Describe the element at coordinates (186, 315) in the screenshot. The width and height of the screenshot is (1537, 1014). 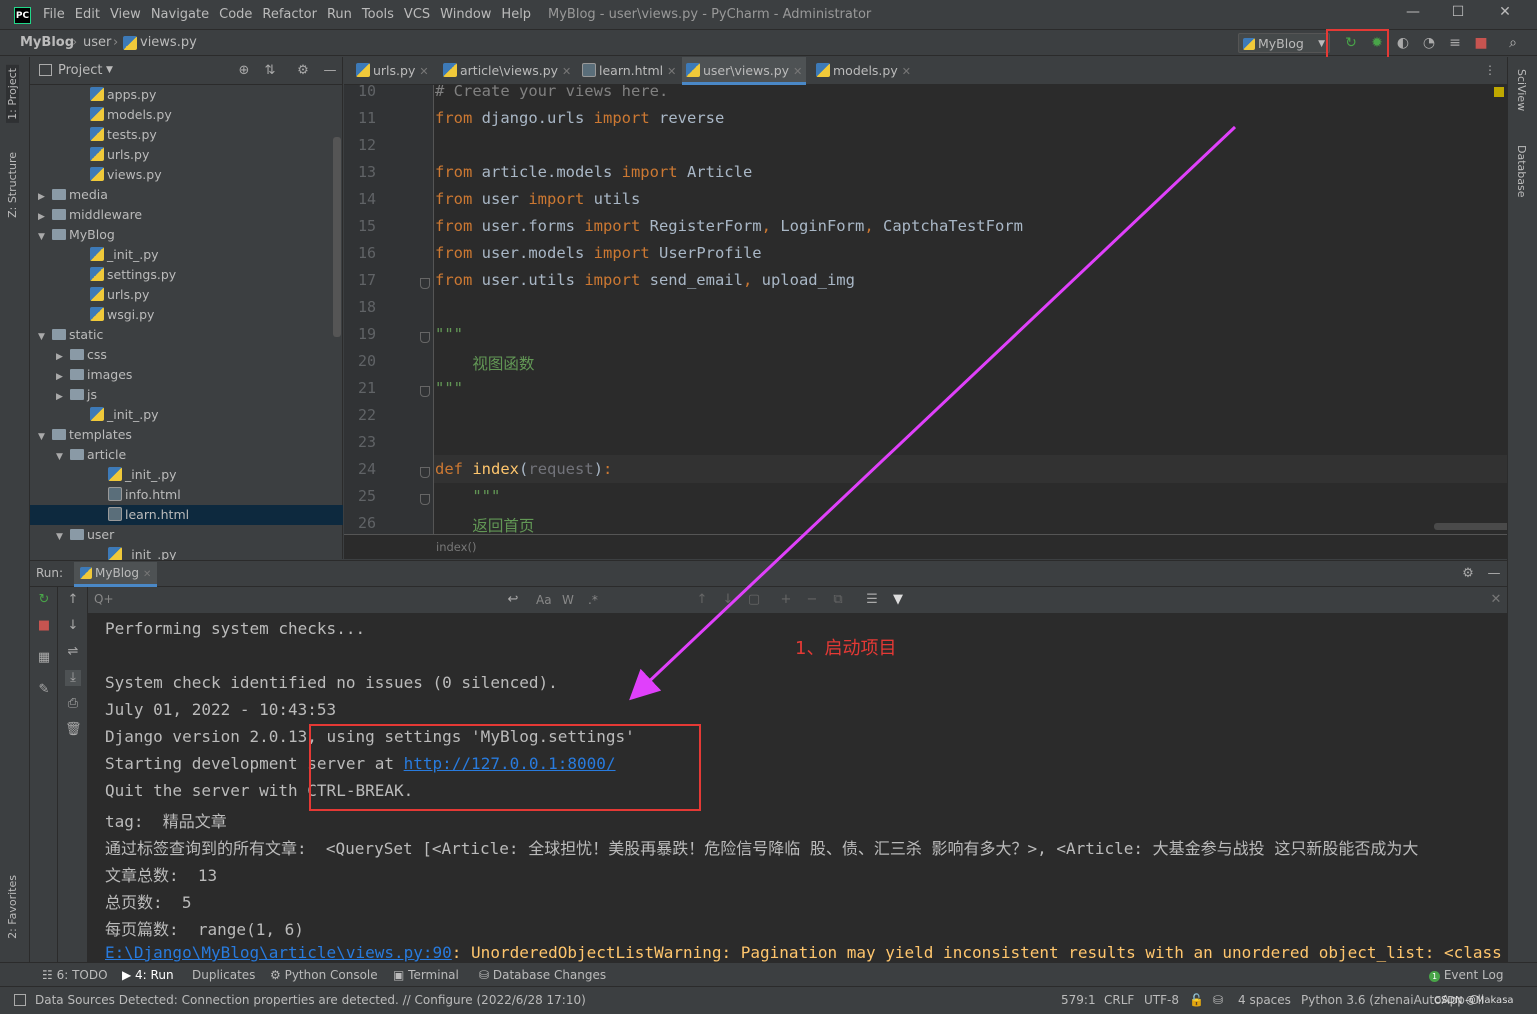
I see `tree-file: wsgi.py` at that location.